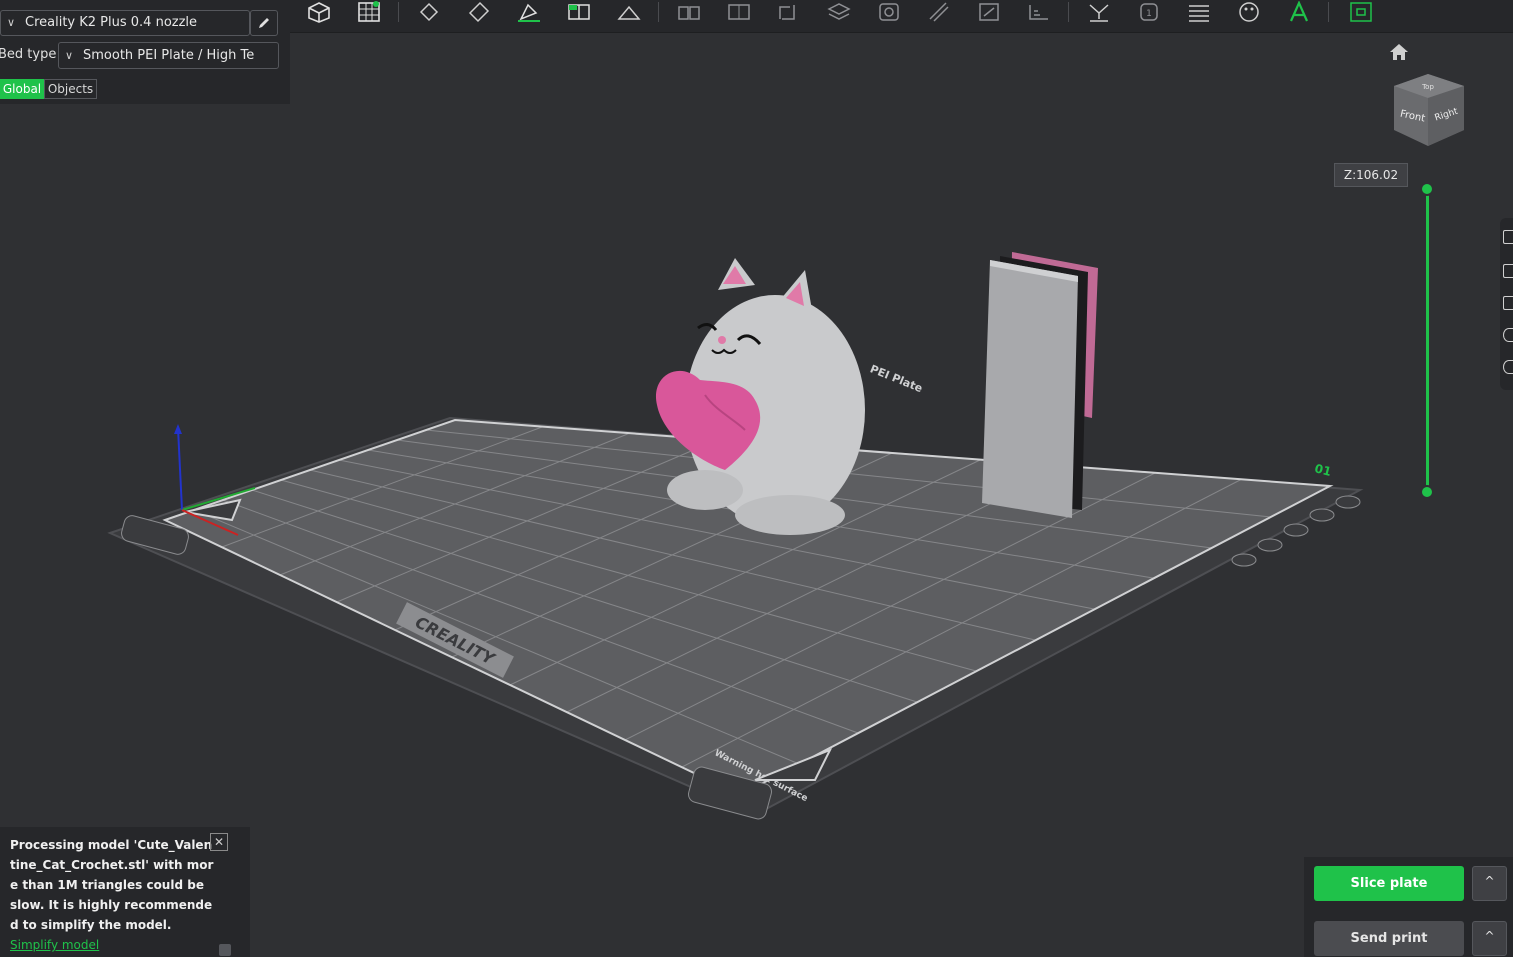  I want to click on main-toolbar: 1, so click(901, 16).